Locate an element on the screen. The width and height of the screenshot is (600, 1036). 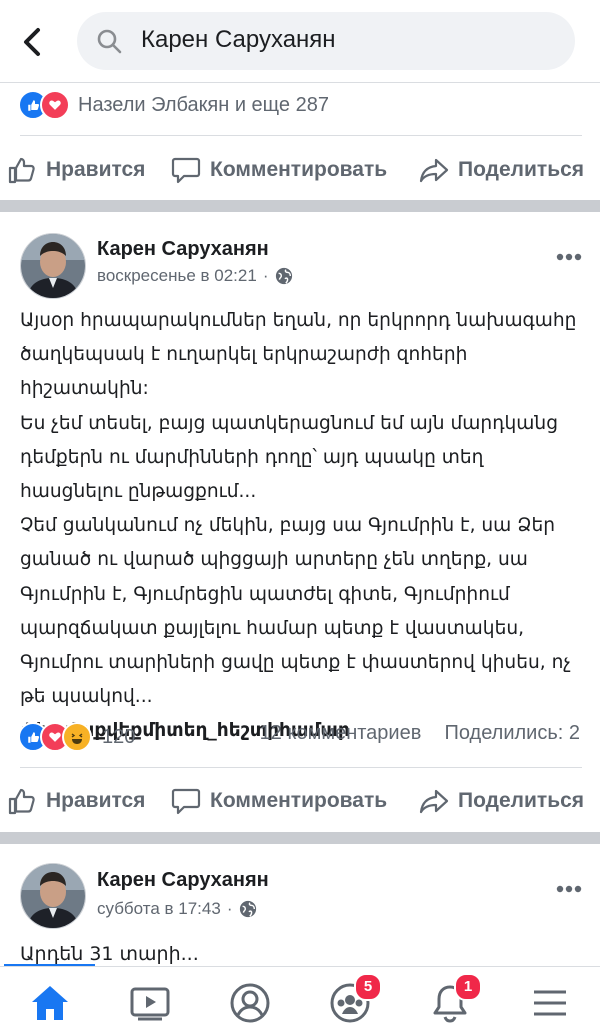
post-meta: воскресенье в 02:21 · is located at coordinates (195, 276).